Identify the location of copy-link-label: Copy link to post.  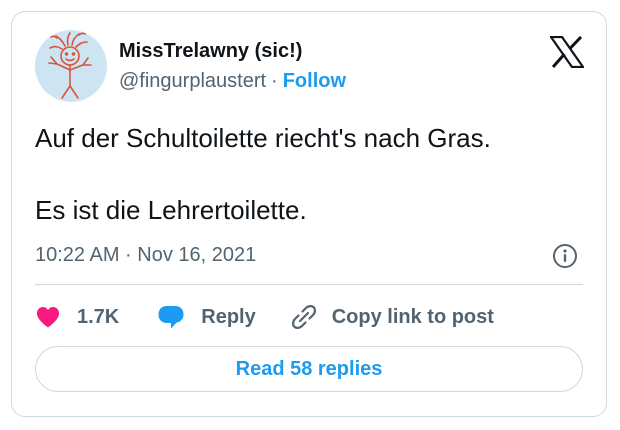
(412, 316).